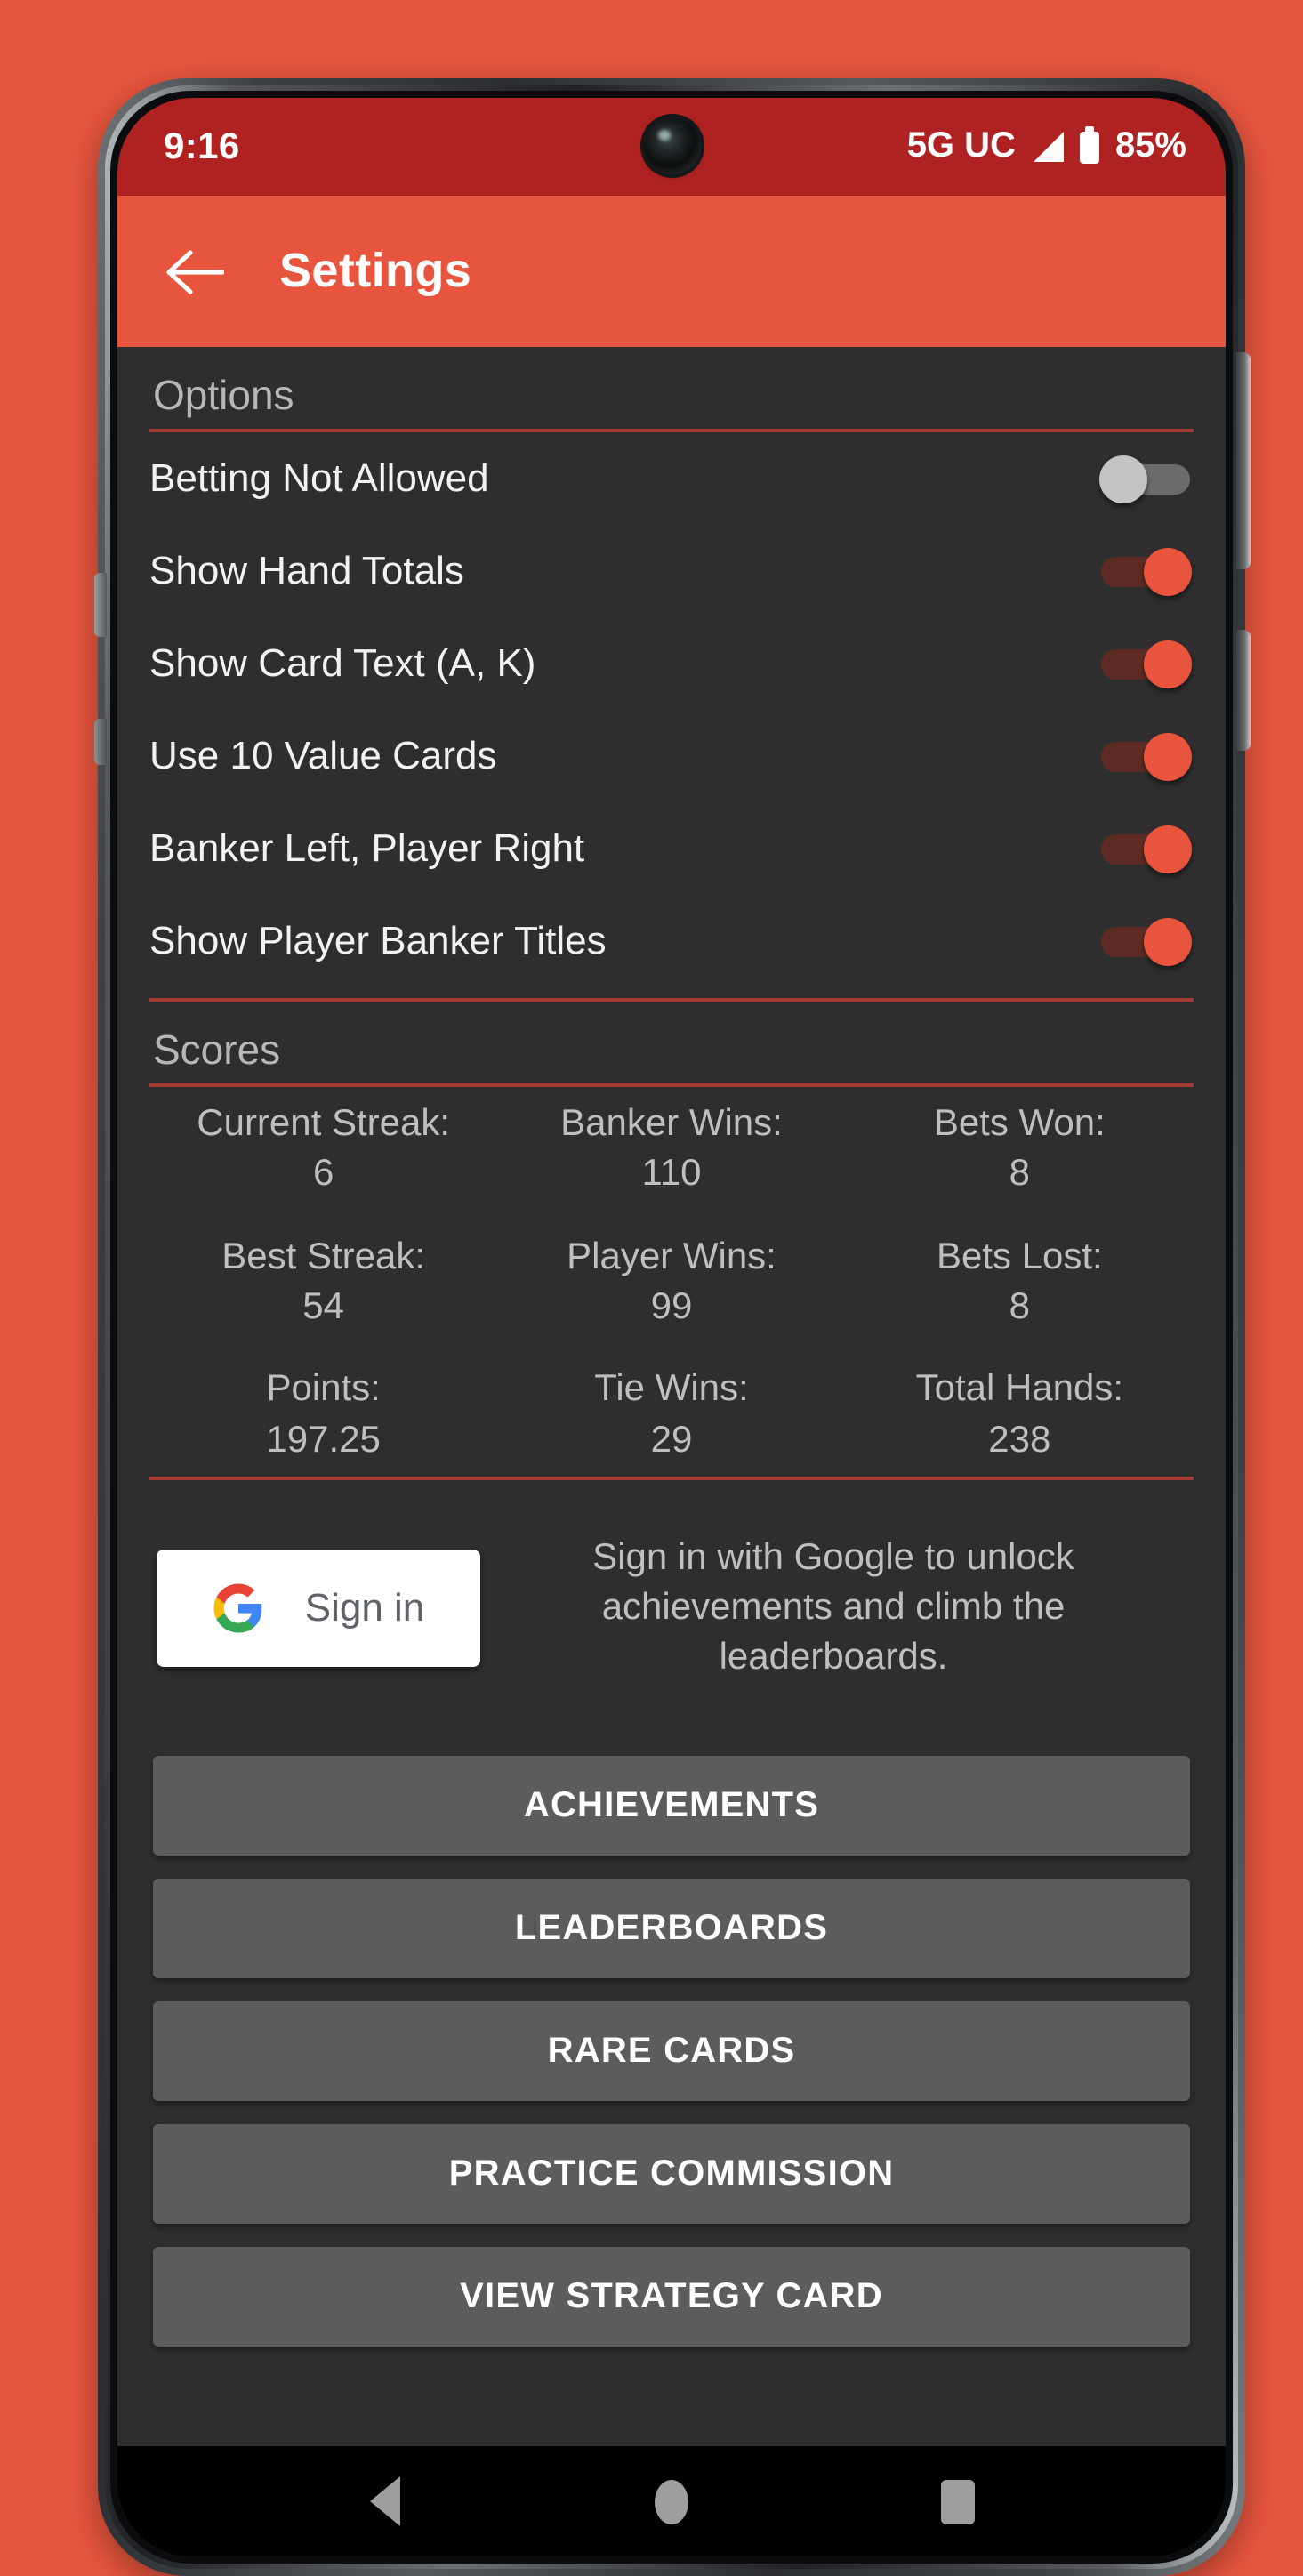 This screenshot has height=2576, width=1303. I want to click on signal-triangle-icon, so click(1048, 147).